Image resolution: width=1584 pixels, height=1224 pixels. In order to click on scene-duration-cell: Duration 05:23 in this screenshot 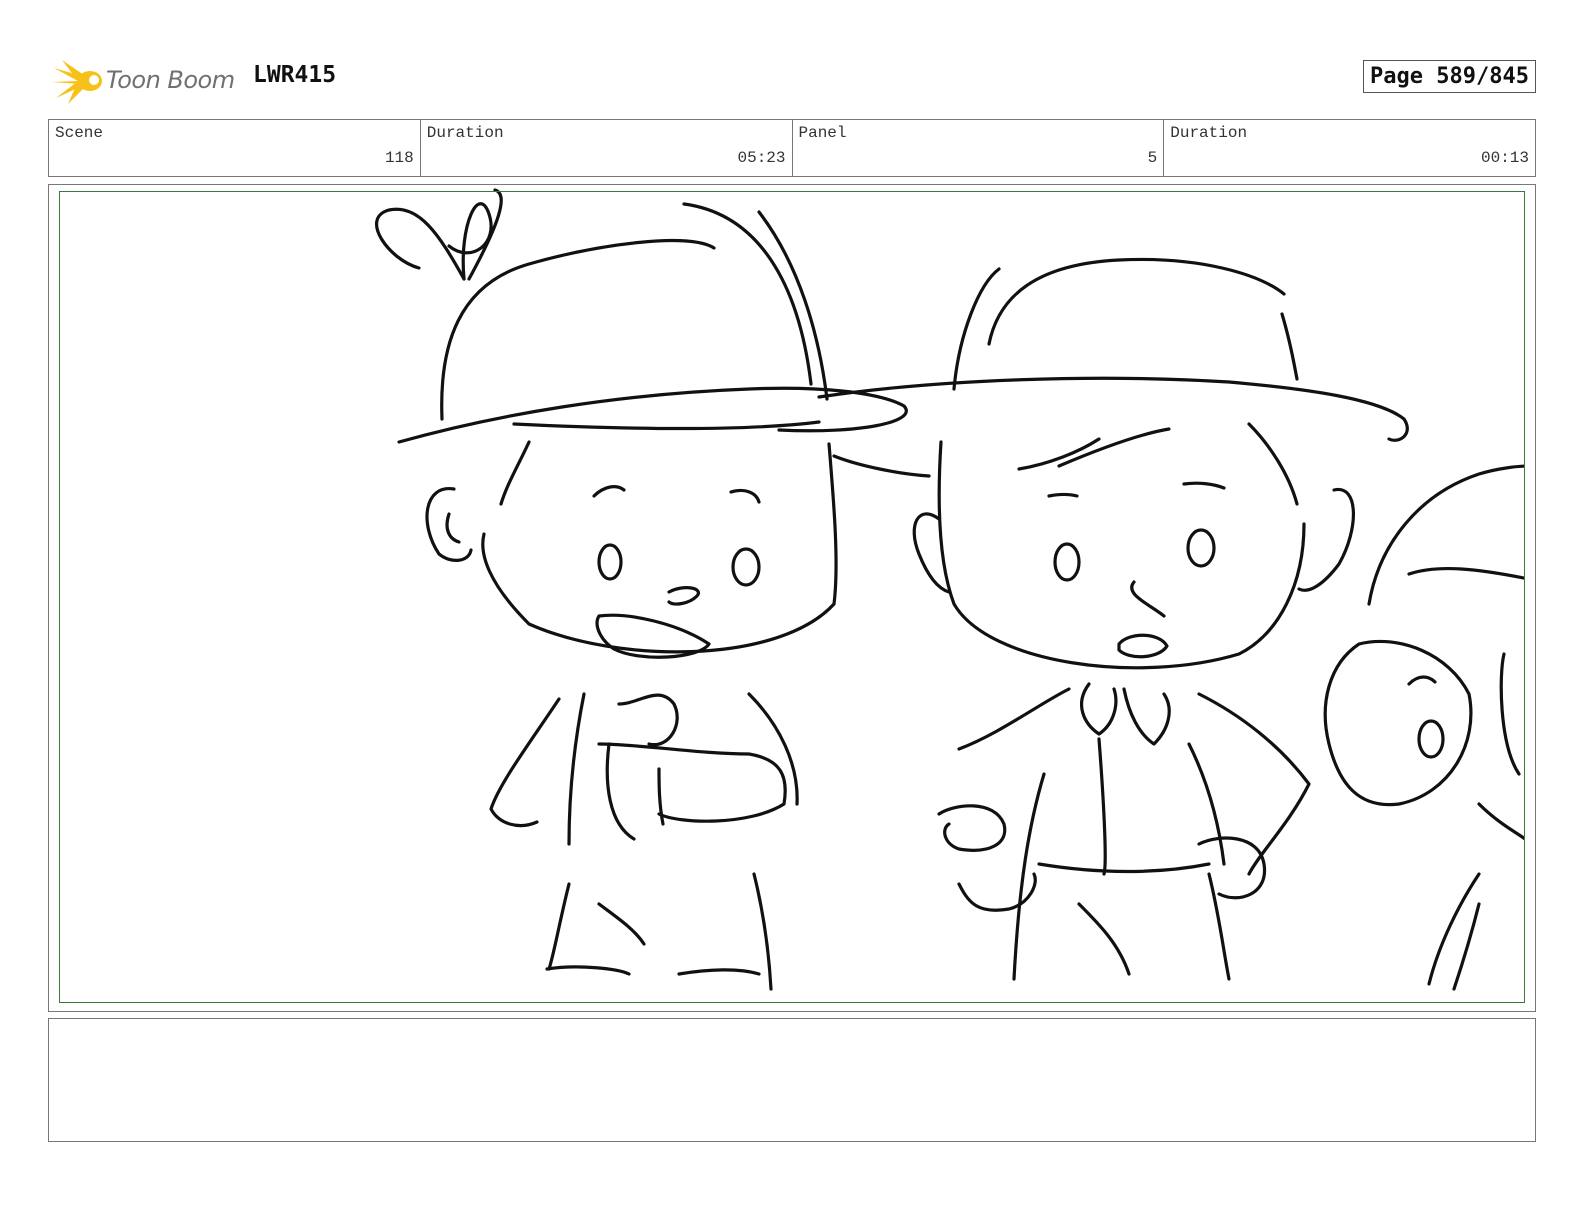, I will do `click(607, 148)`.